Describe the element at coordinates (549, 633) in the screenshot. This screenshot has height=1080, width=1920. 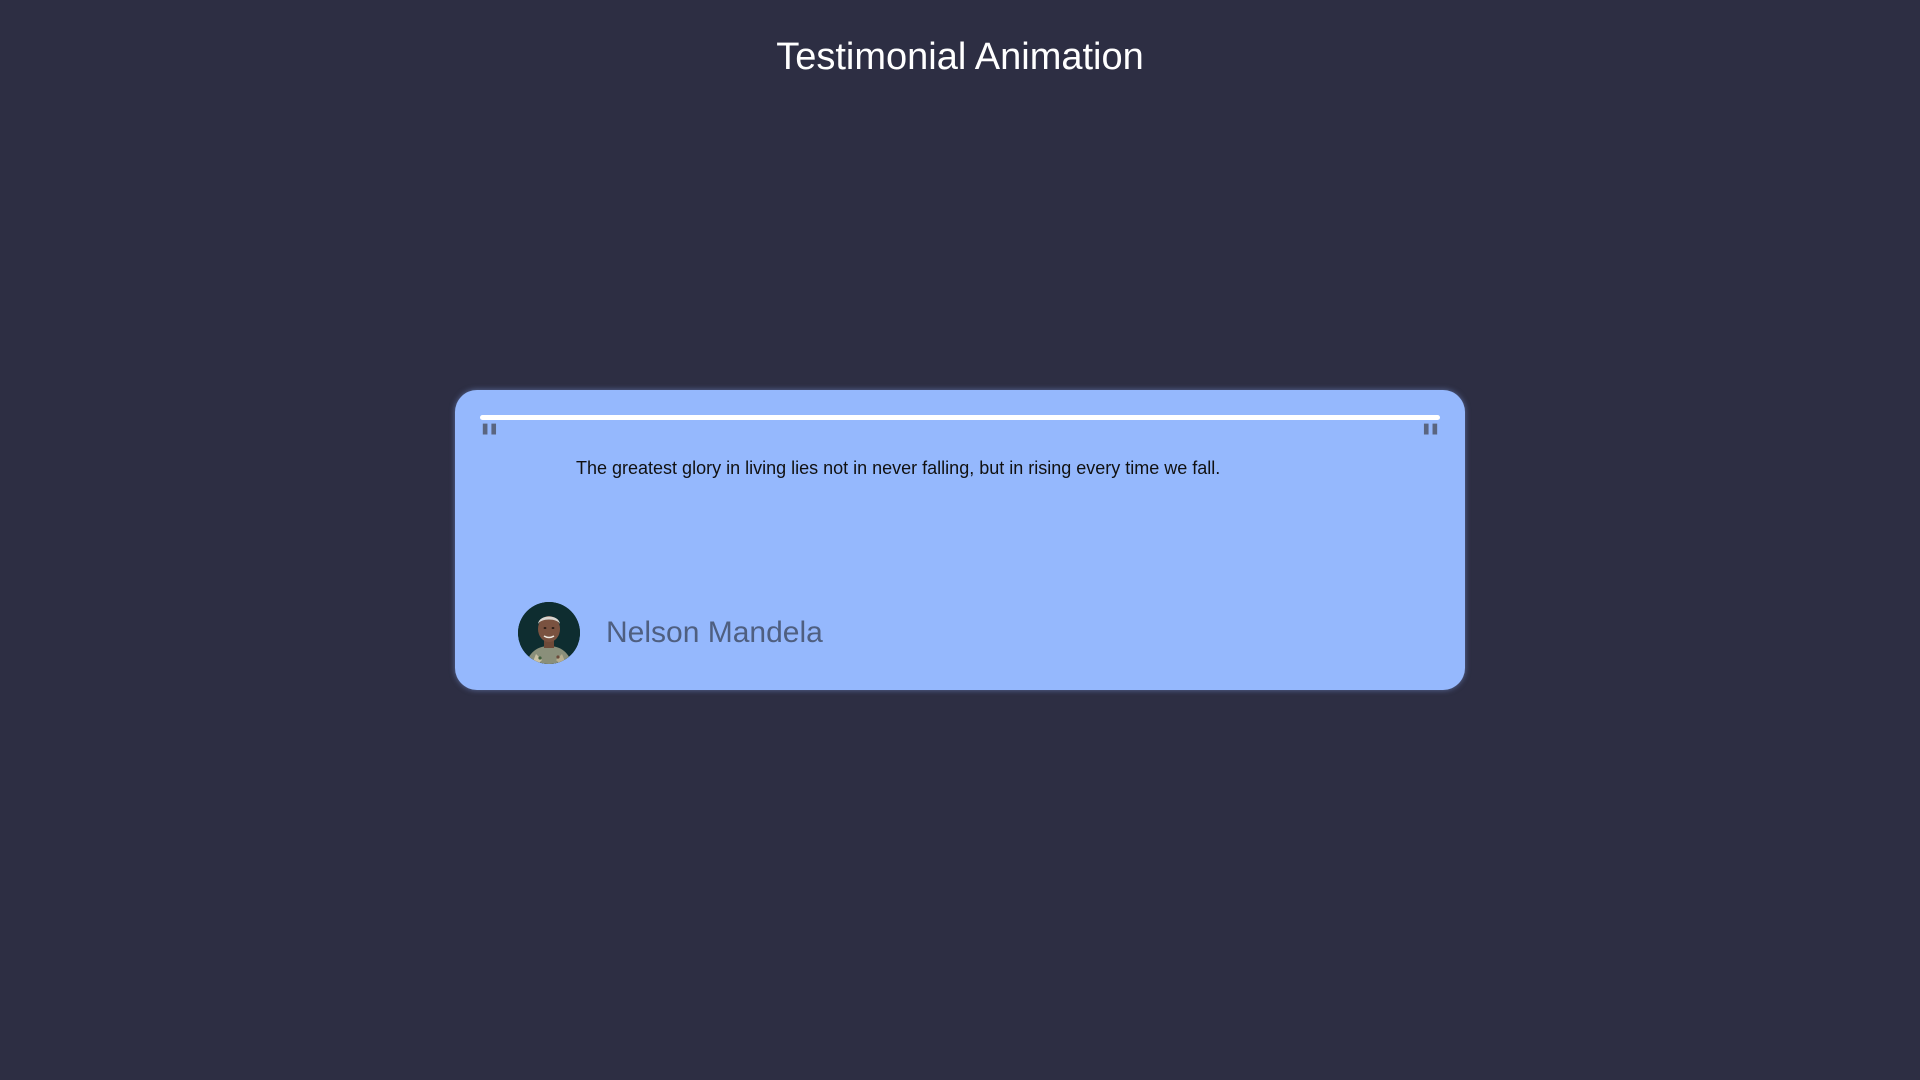
I see `avatar` at that location.